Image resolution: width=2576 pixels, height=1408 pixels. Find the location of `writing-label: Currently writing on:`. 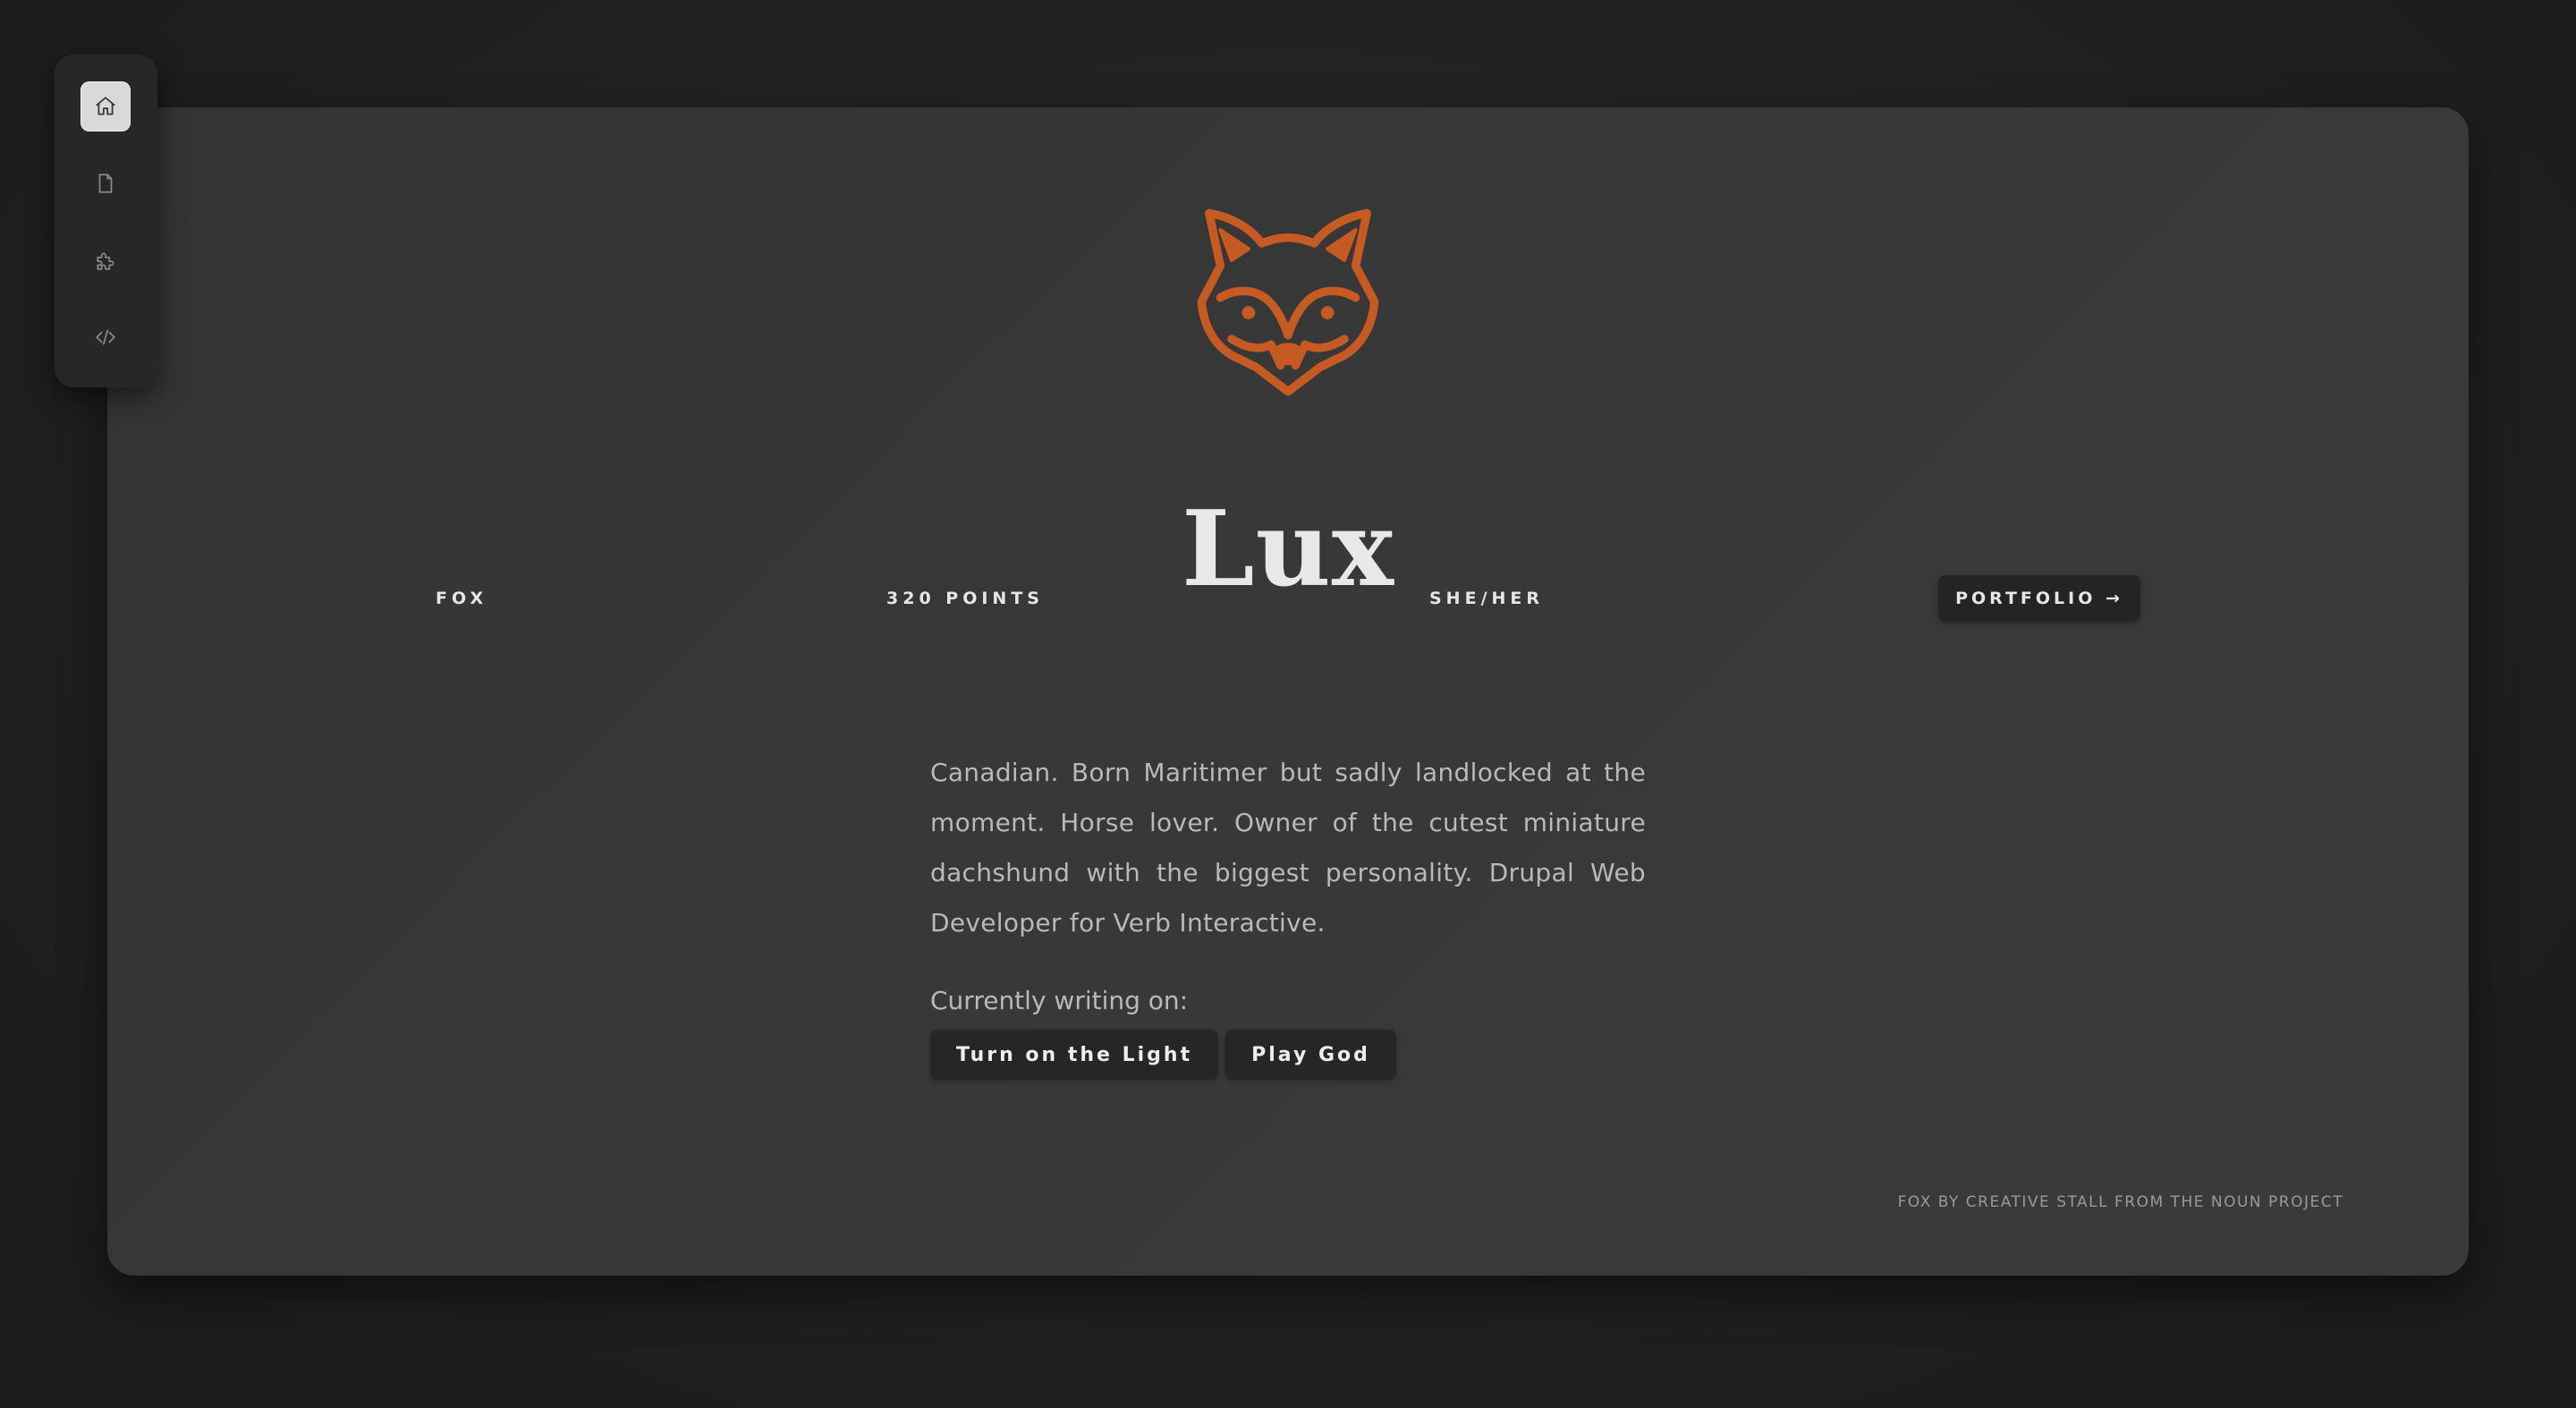

writing-label: Currently writing on: is located at coordinates (1059, 1001).